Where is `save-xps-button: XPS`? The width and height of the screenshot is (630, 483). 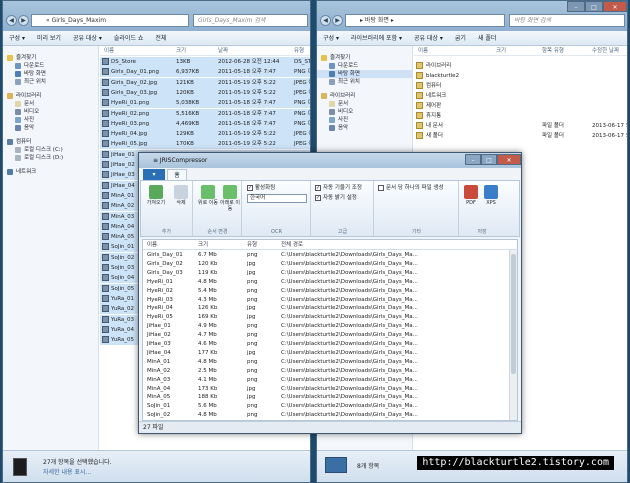
save-xps-button: XPS is located at coordinates (491, 195).